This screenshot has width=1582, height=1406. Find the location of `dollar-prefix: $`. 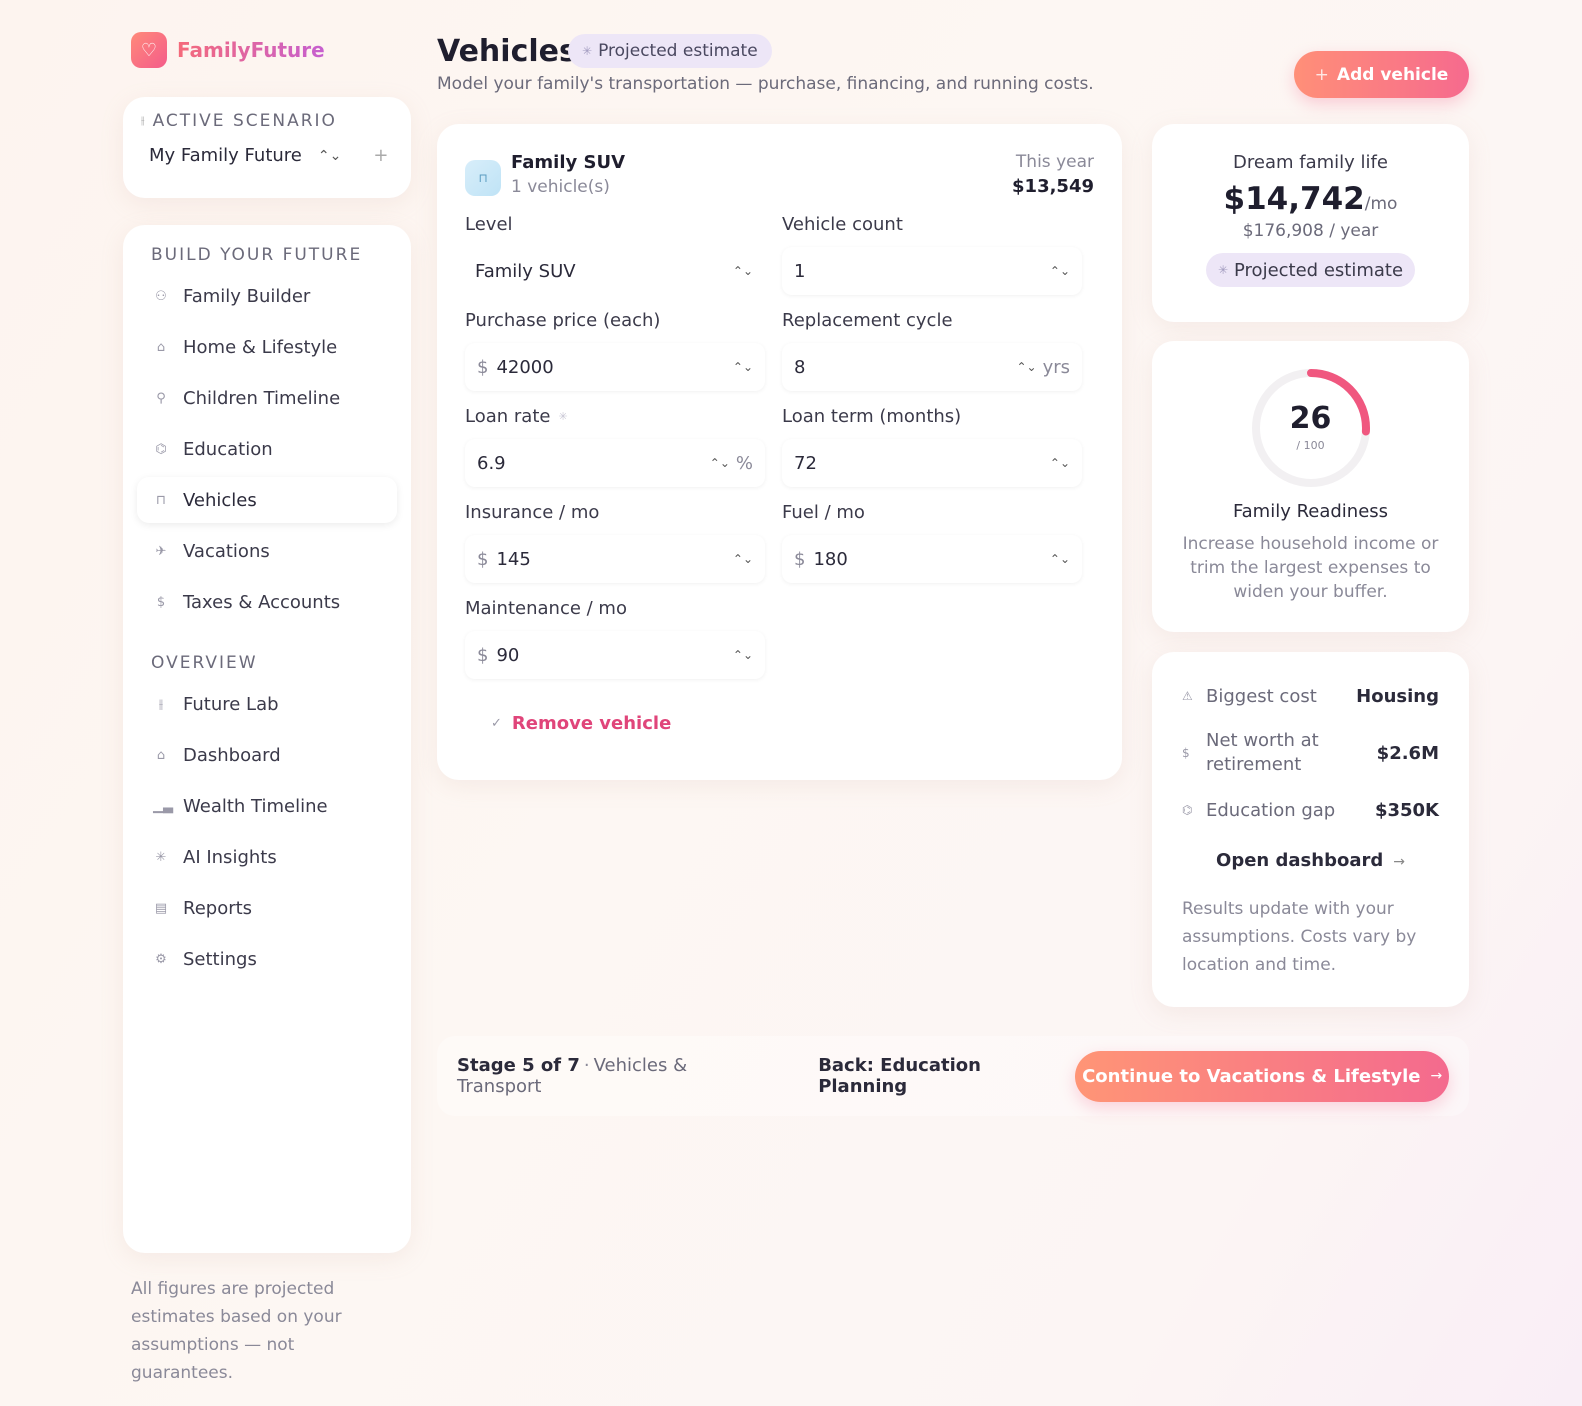

dollar-prefix: $ is located at coordinates (800, 559).